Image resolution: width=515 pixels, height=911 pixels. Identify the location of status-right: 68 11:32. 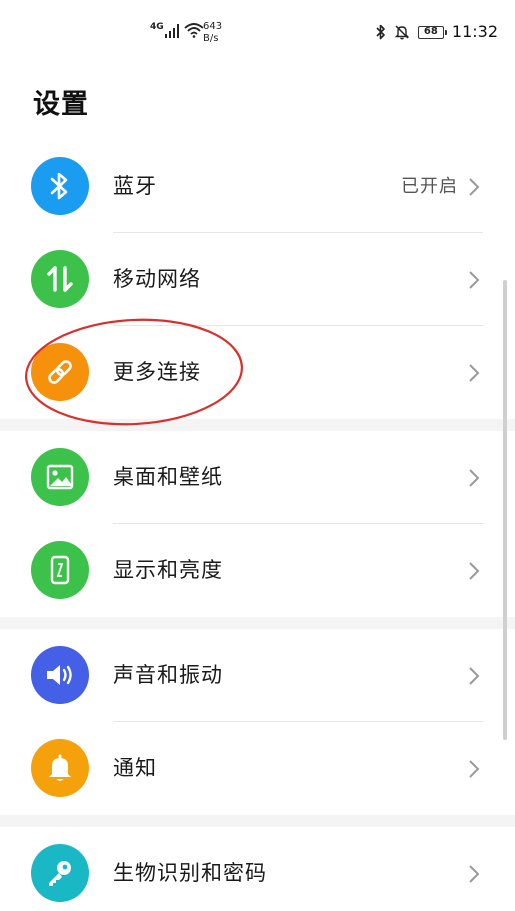
(437, 32).